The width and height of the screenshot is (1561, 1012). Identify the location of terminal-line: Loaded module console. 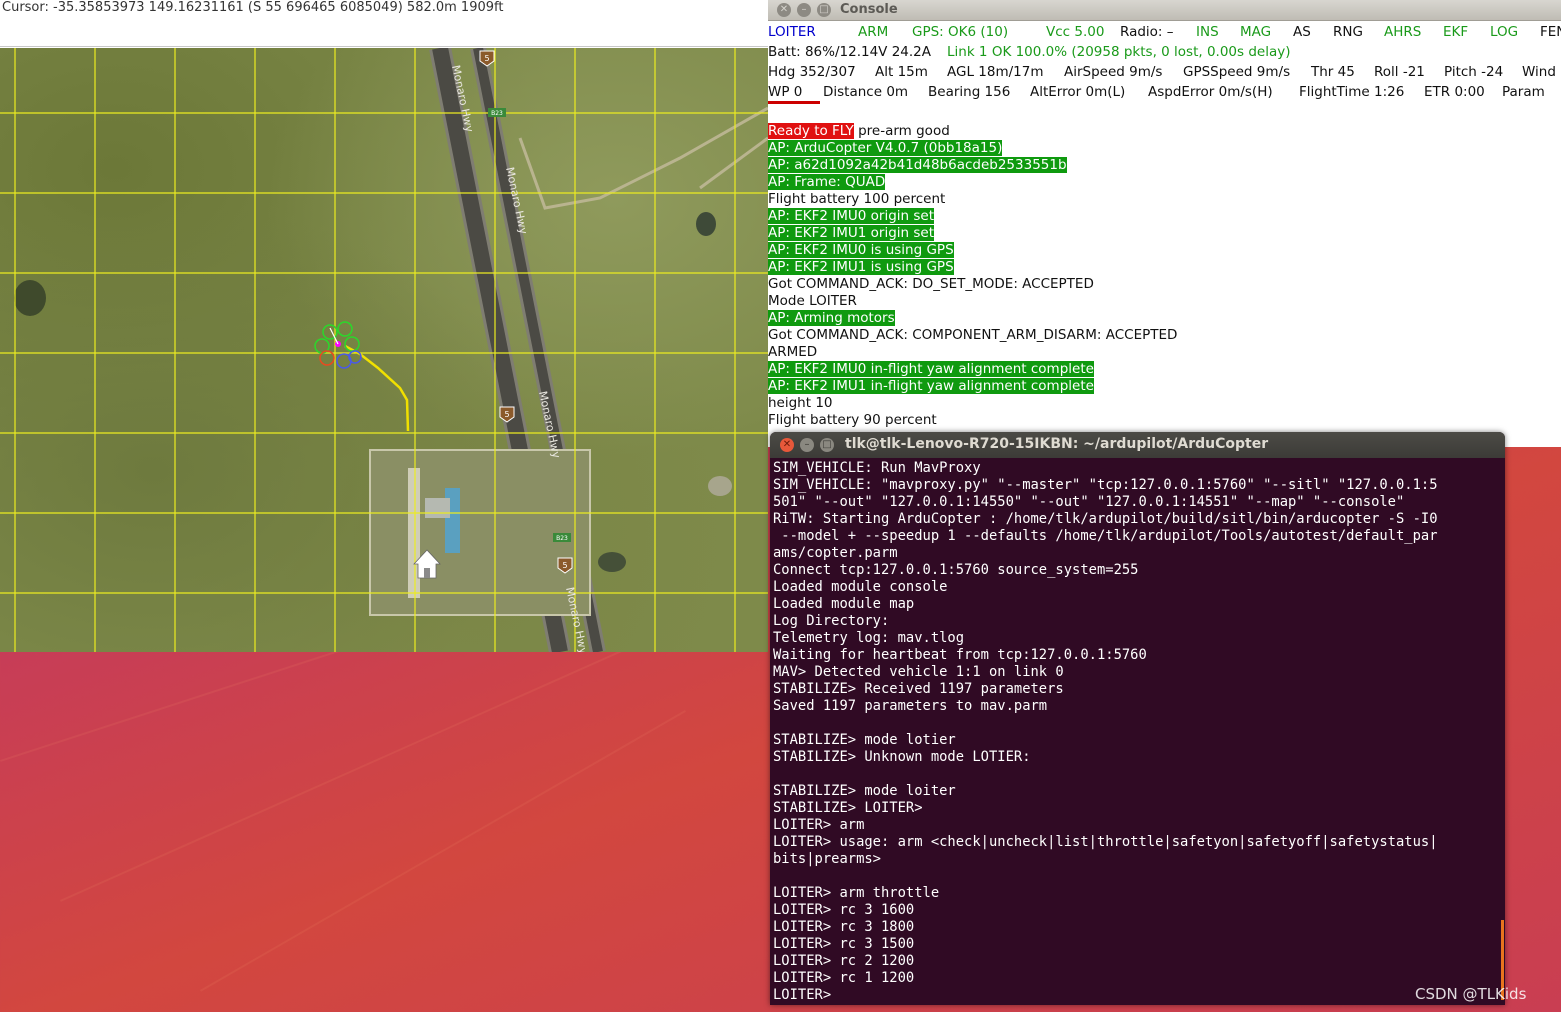
(860, 587).